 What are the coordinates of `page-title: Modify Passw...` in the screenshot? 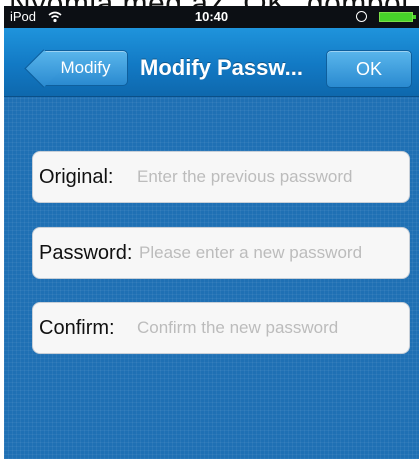 It's located at (222, 67).